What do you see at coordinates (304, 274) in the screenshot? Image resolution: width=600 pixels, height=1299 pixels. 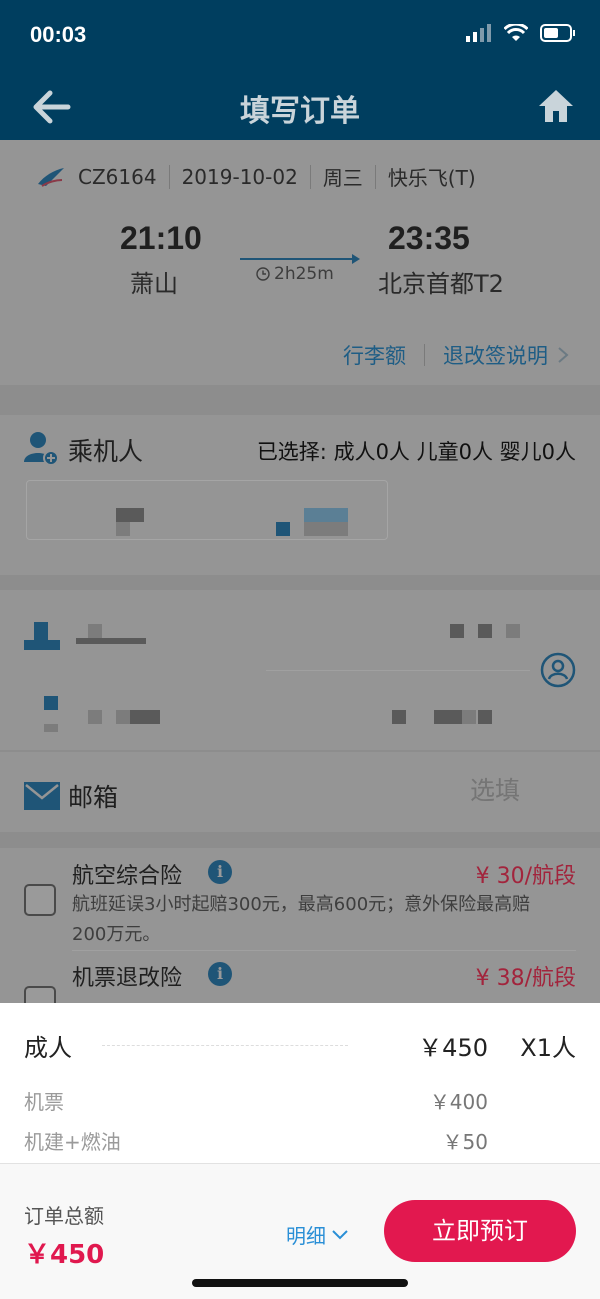 I see `duration-text: 2h25m` at bounding box center [304, 274].